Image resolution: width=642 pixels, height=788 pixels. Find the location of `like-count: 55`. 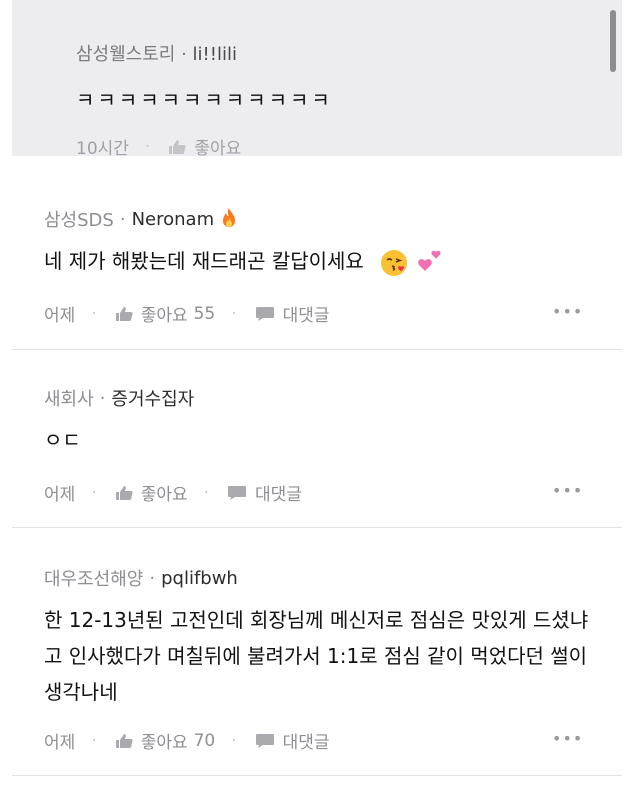

like-count: 55 is located at coordinates (204, 313).